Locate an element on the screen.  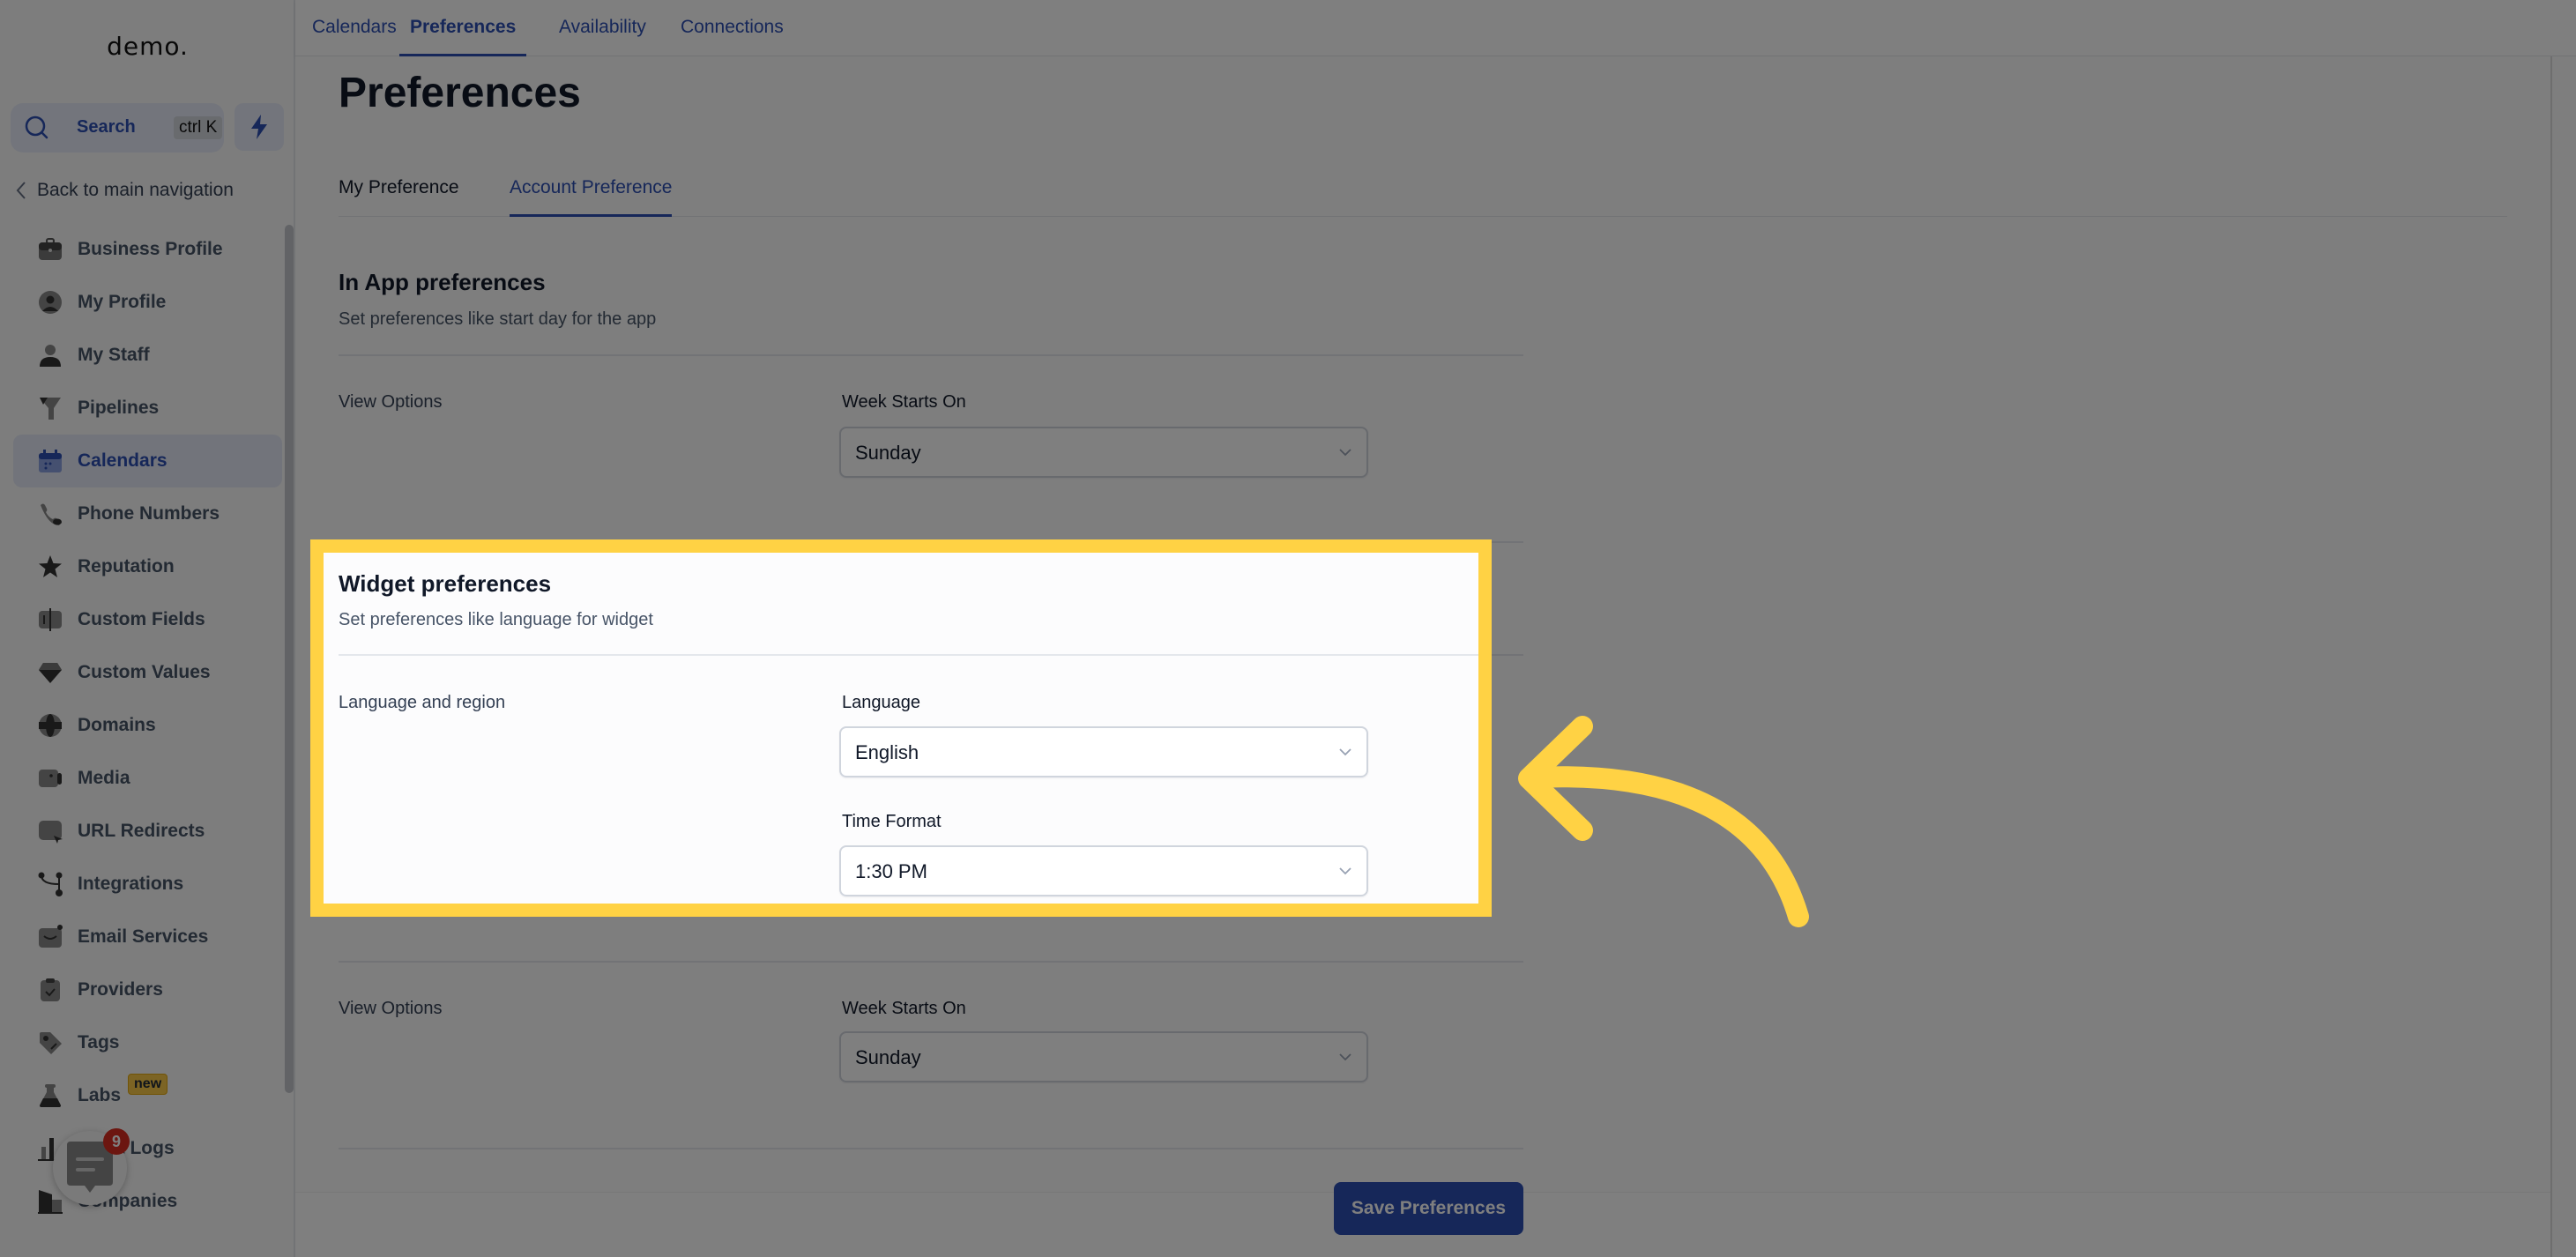
highlight-frame is located at coordinates (901, 728).